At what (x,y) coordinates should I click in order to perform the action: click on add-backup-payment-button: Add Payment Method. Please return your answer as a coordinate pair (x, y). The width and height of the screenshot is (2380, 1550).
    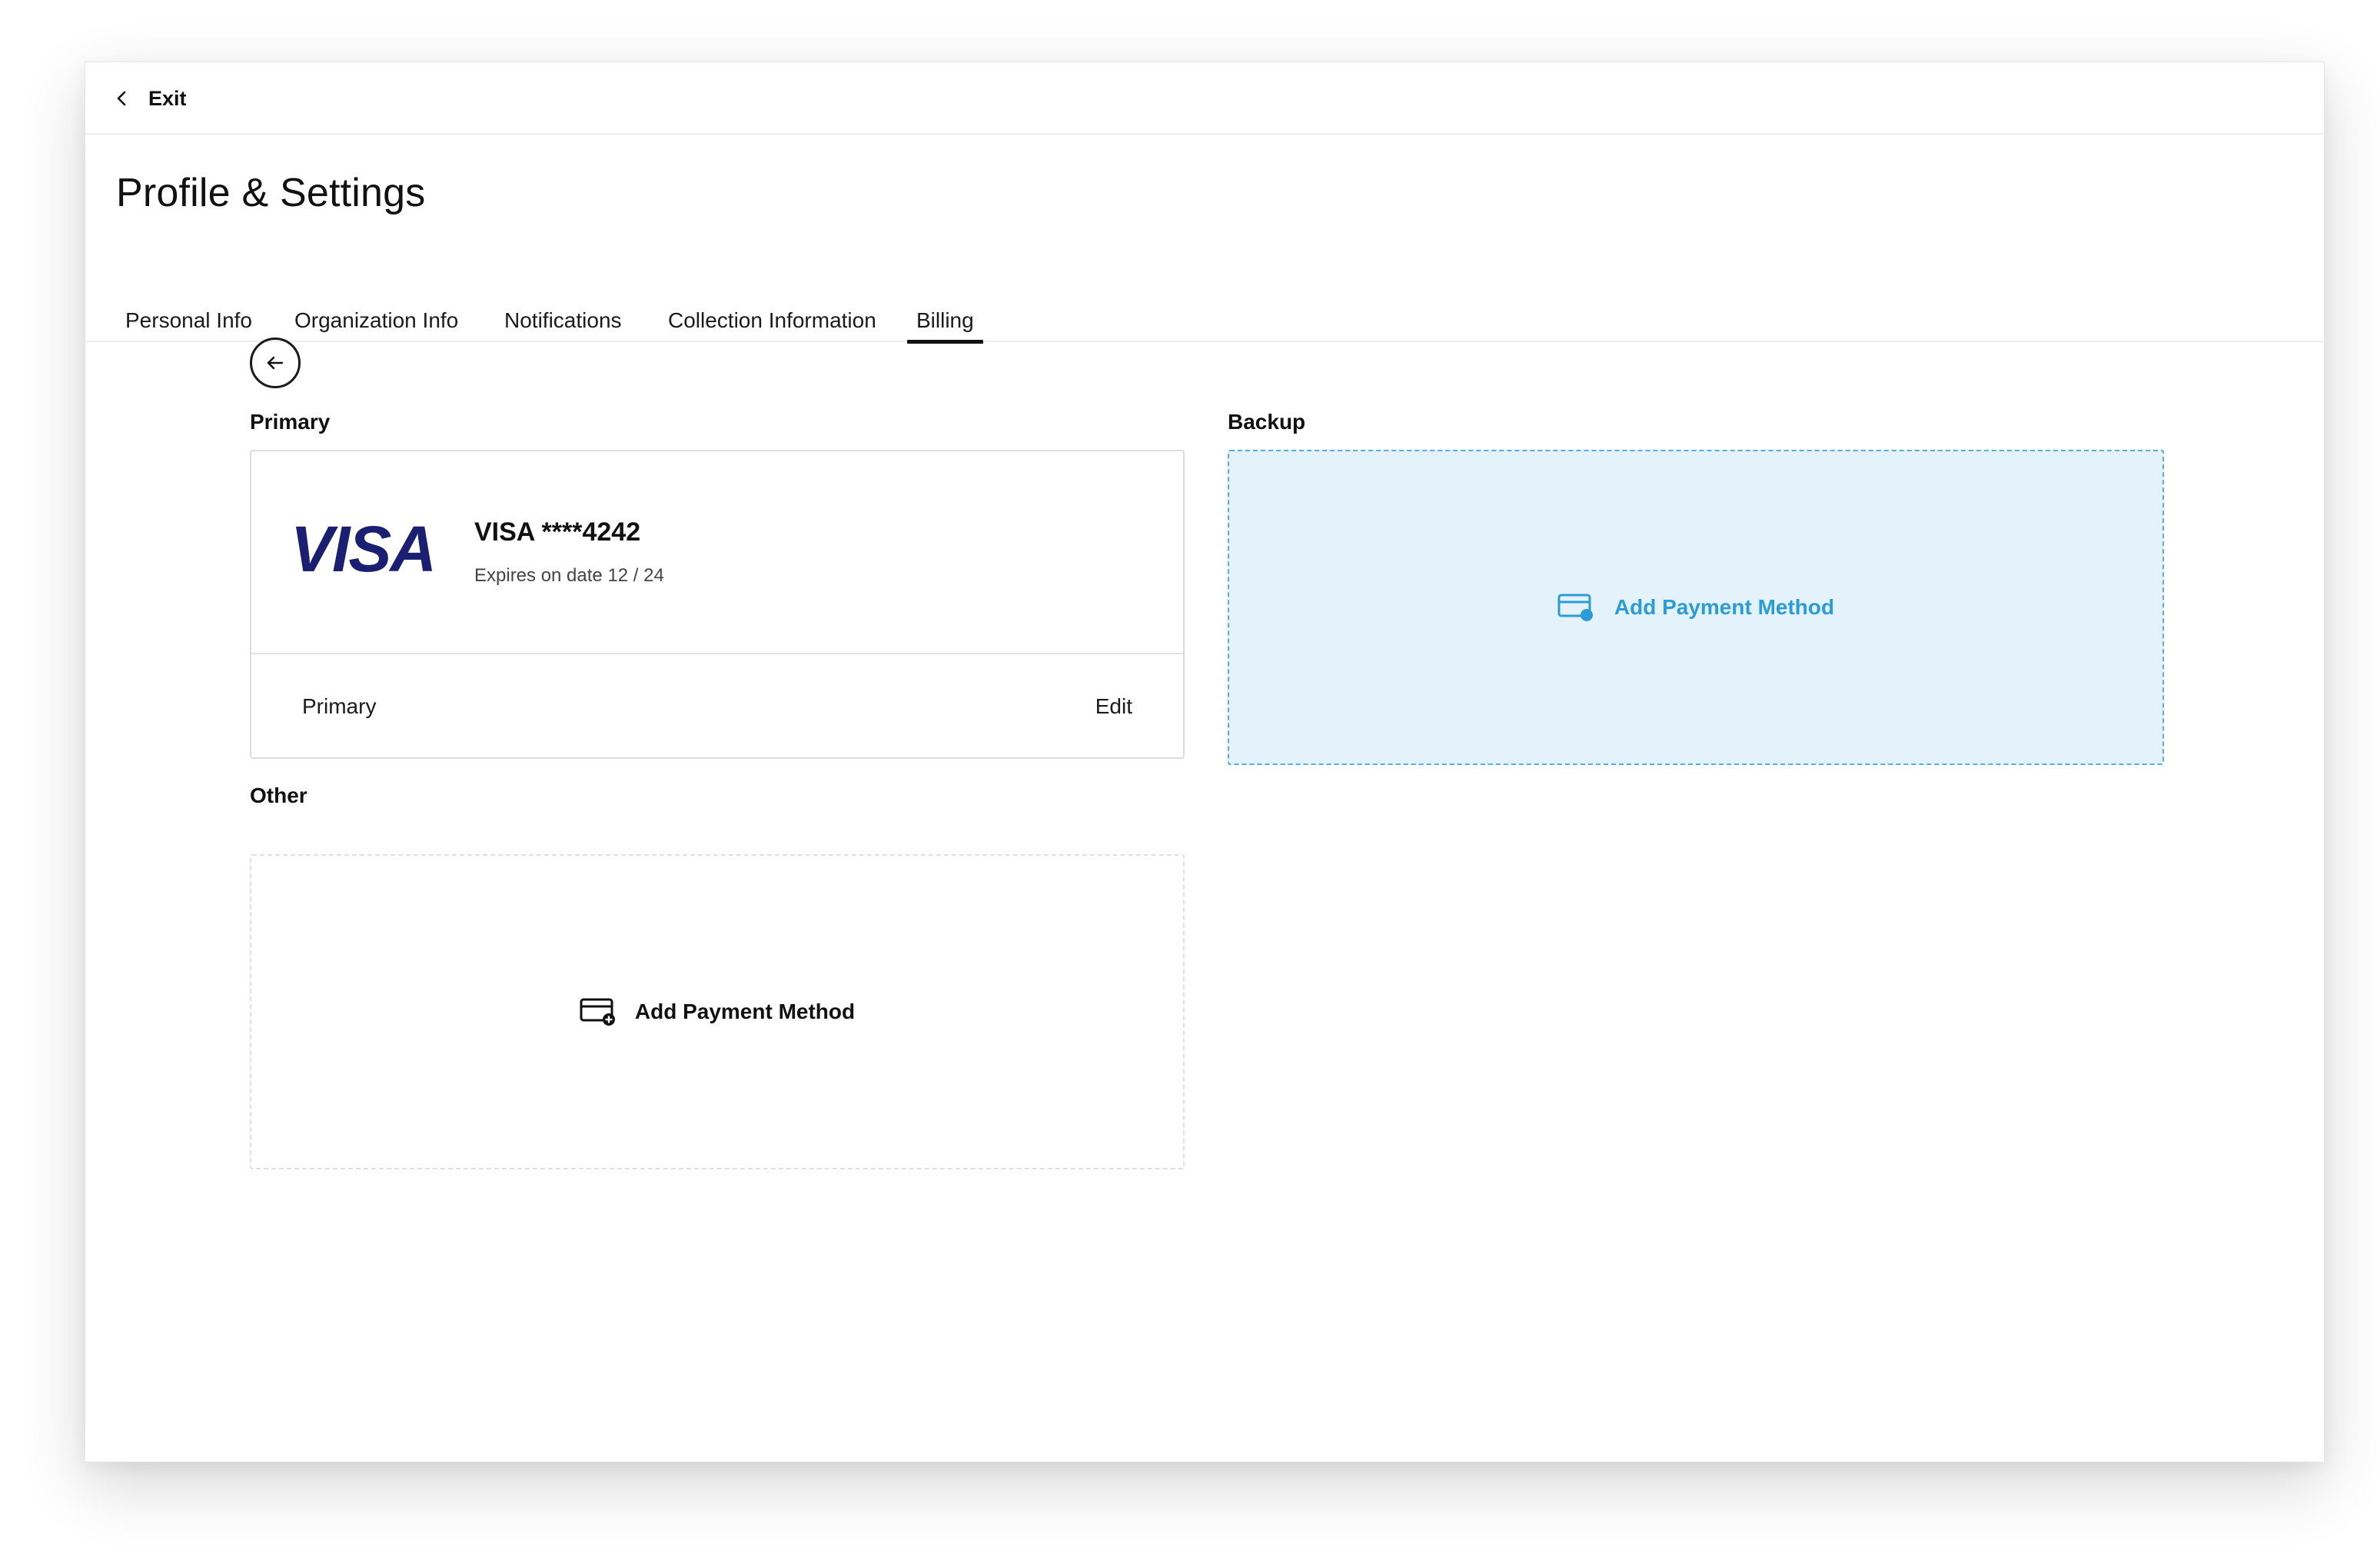
    Looking at the image, I should click on (1696, 607).